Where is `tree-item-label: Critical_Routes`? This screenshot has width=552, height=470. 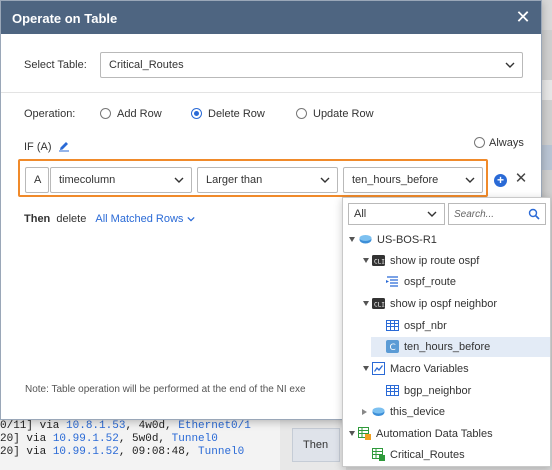 tree-item-label: Critical_Routes is located at coordinates (427, 455).